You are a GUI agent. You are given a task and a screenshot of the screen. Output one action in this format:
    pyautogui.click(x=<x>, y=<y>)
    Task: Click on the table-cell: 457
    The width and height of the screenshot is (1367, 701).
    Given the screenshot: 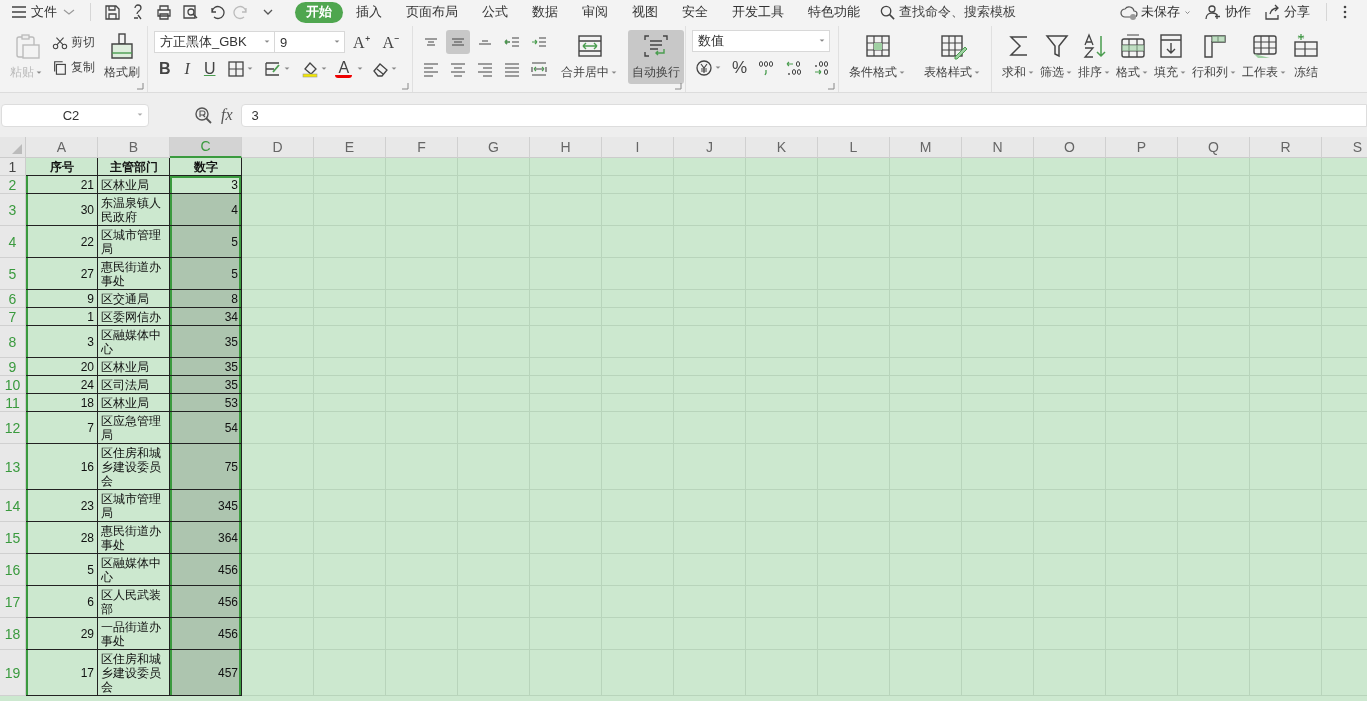 What is the action you would take?
    pyautogui.click(x=206, y=673)
    